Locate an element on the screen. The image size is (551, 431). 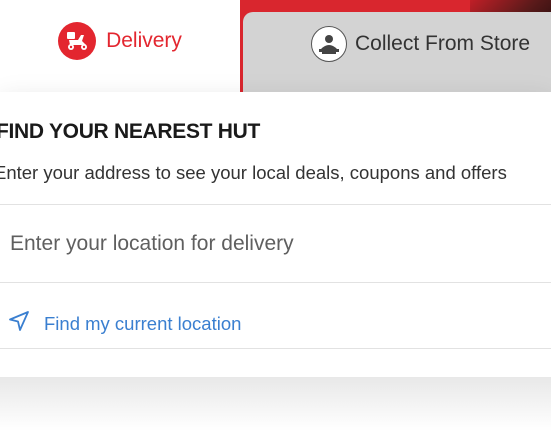
tab-collect-label: Collect From Store is located at coordinates (443, 43).